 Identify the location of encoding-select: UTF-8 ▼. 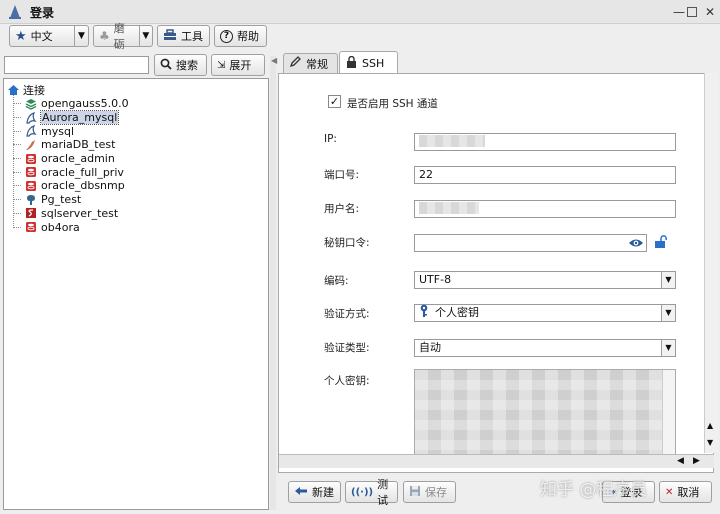
(545, 280).